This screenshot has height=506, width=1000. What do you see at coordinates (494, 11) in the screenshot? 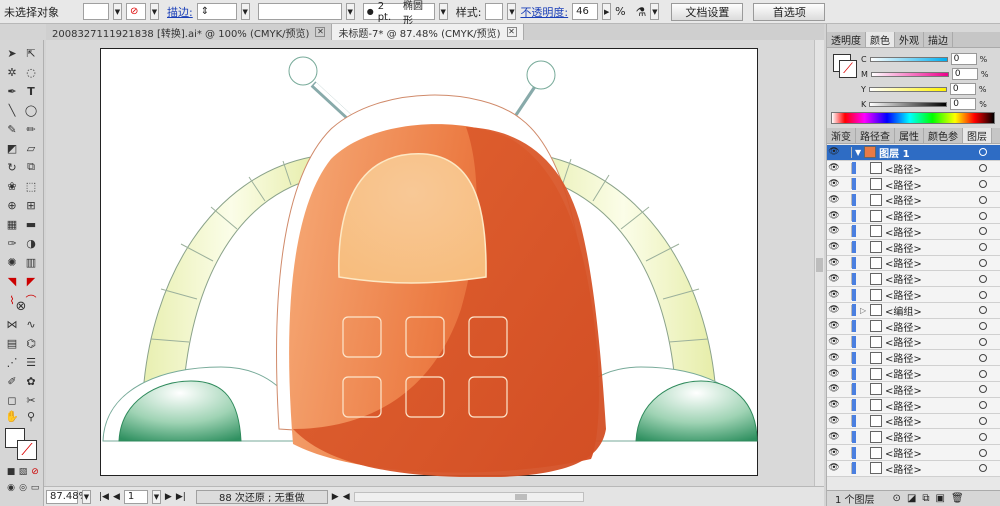
I see `style-swatch` at bounding box center [494, 11].